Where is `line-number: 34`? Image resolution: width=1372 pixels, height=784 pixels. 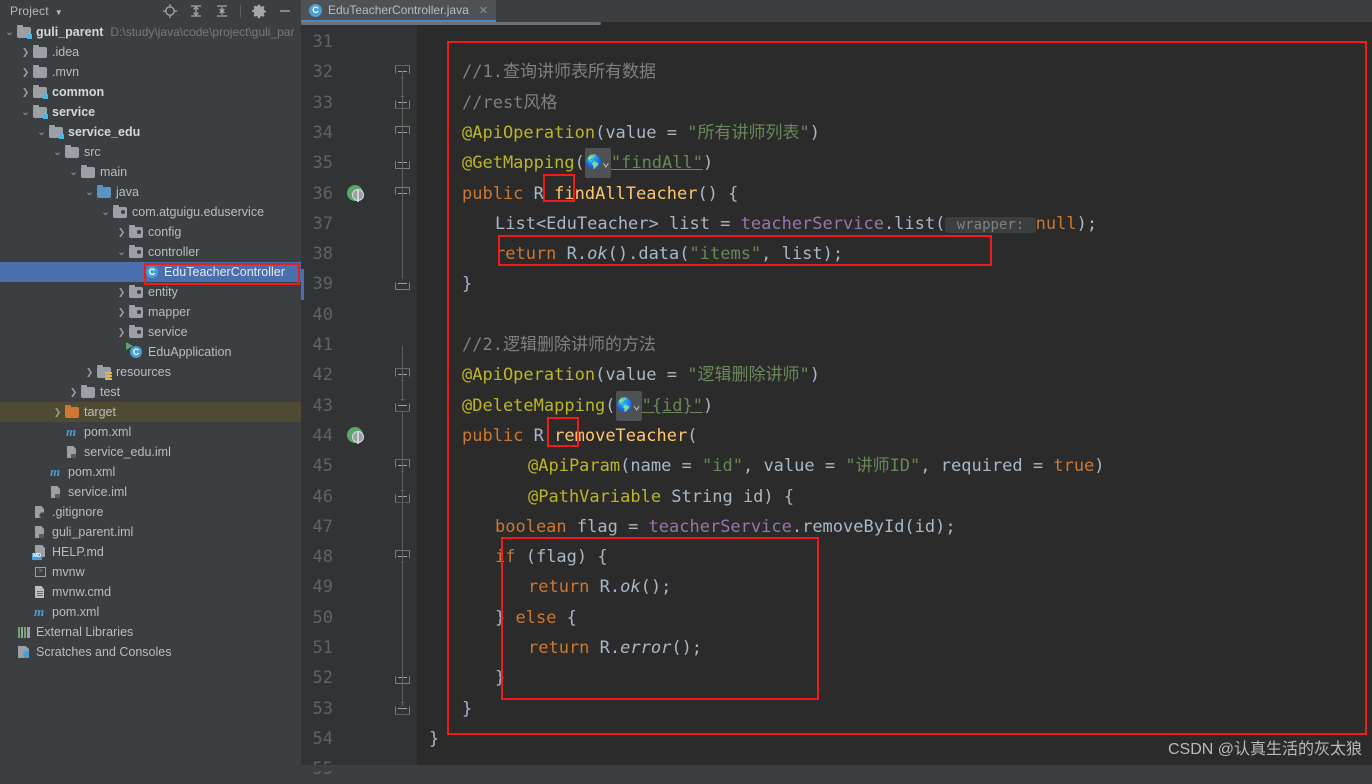 line-number: 34 is located at coordinates (322, 132).